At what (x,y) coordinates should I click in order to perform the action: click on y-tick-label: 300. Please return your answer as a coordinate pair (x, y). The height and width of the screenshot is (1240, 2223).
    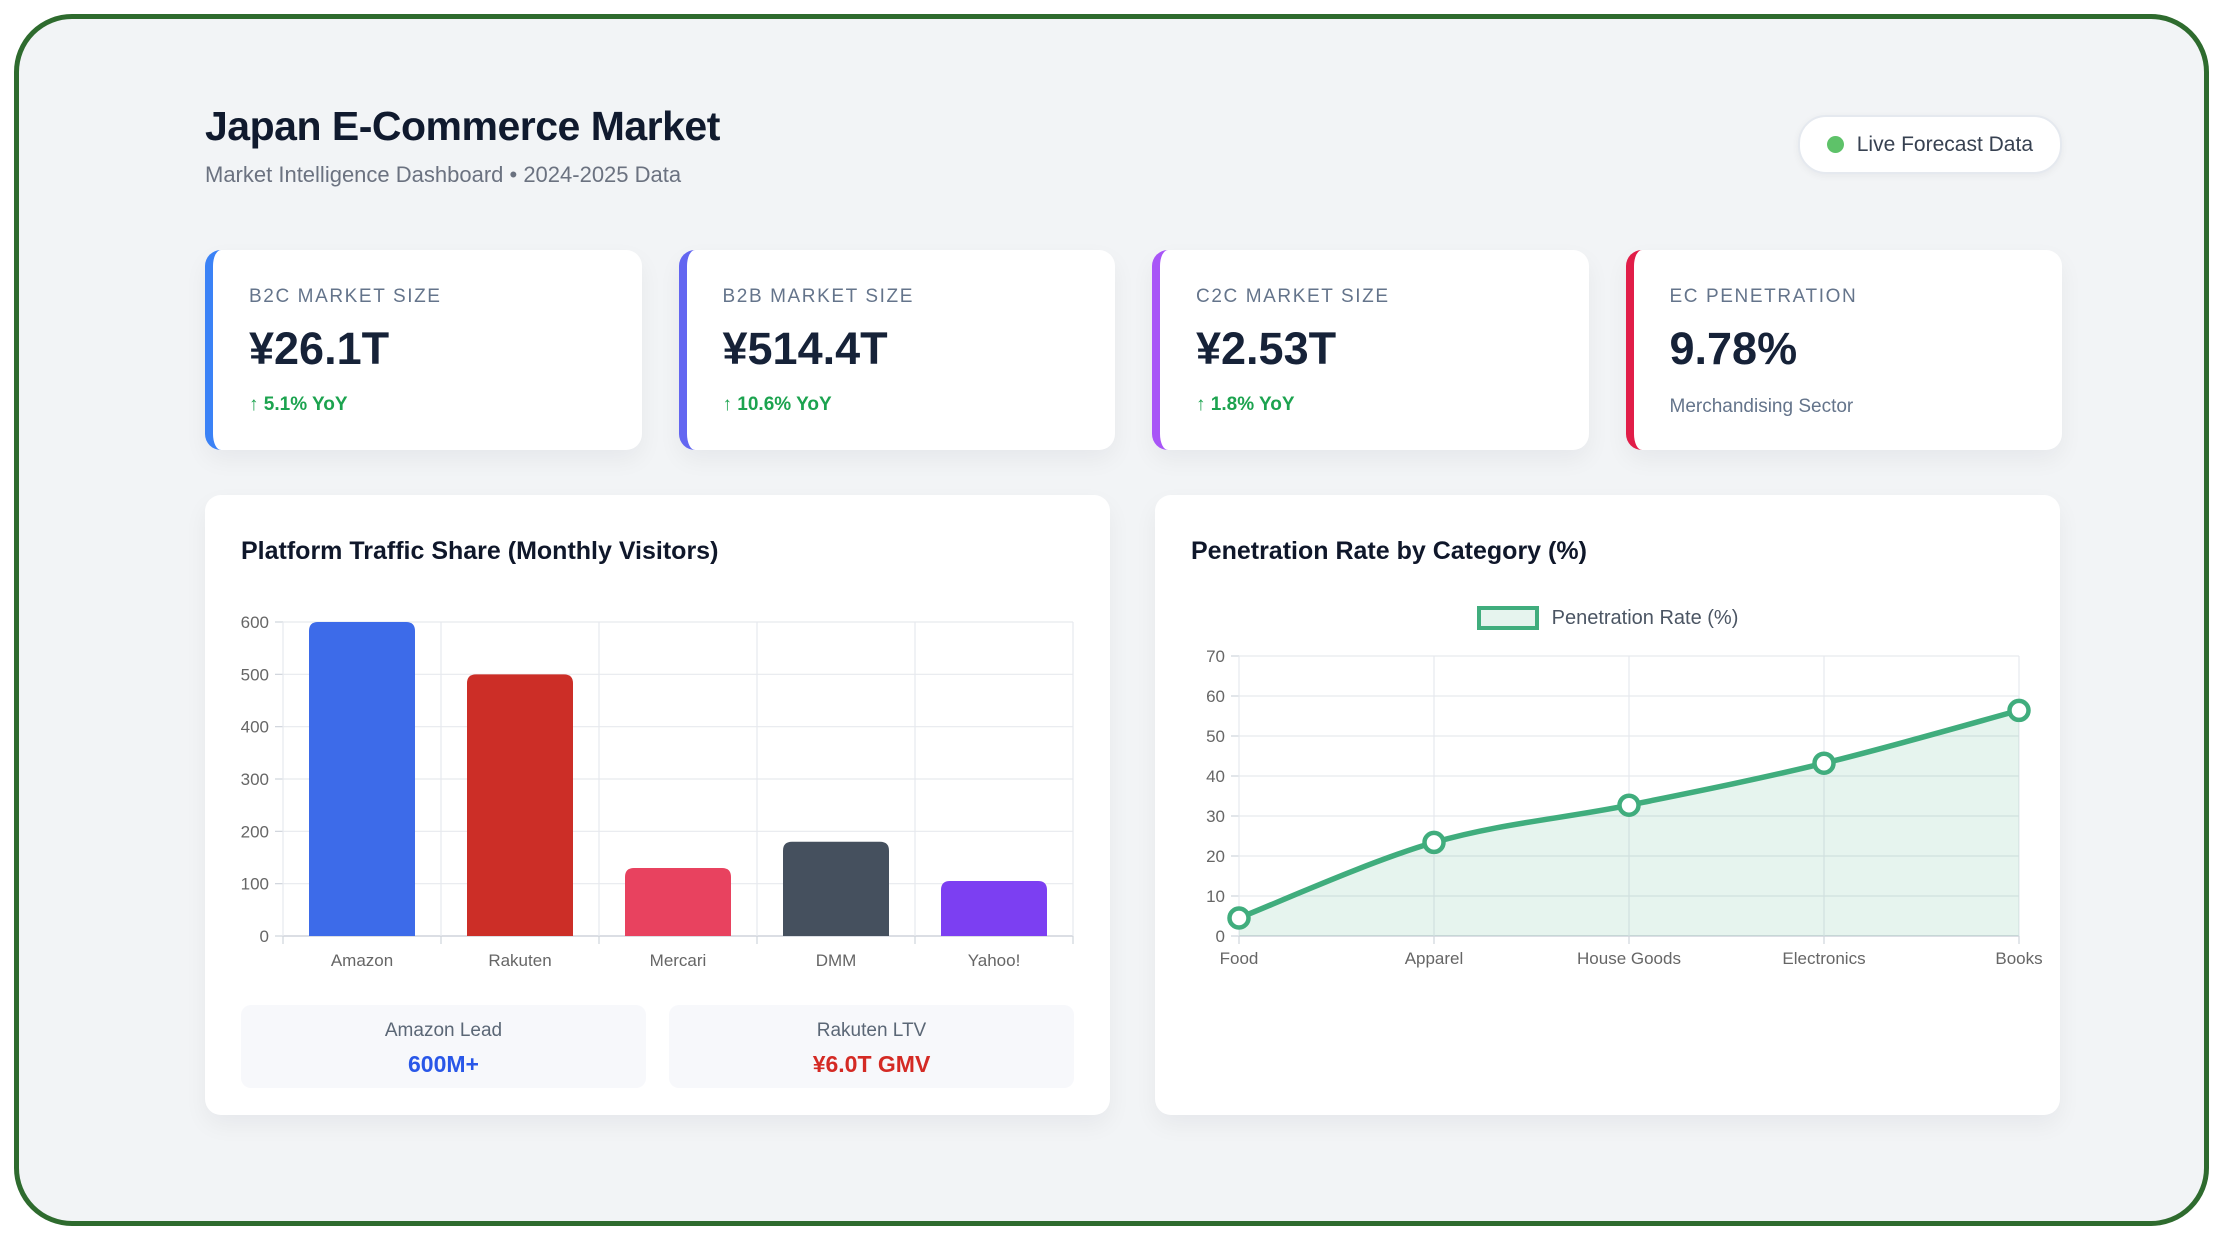
    Looking at the image, I should click on (255, 779).